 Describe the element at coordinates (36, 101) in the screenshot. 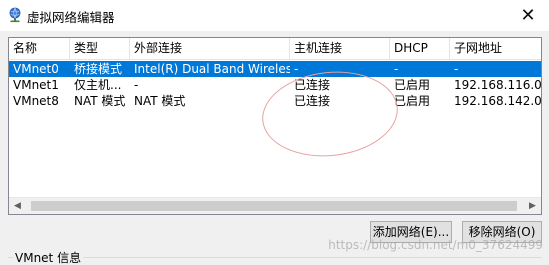

I see `cell-name: VMnet8` at that location.